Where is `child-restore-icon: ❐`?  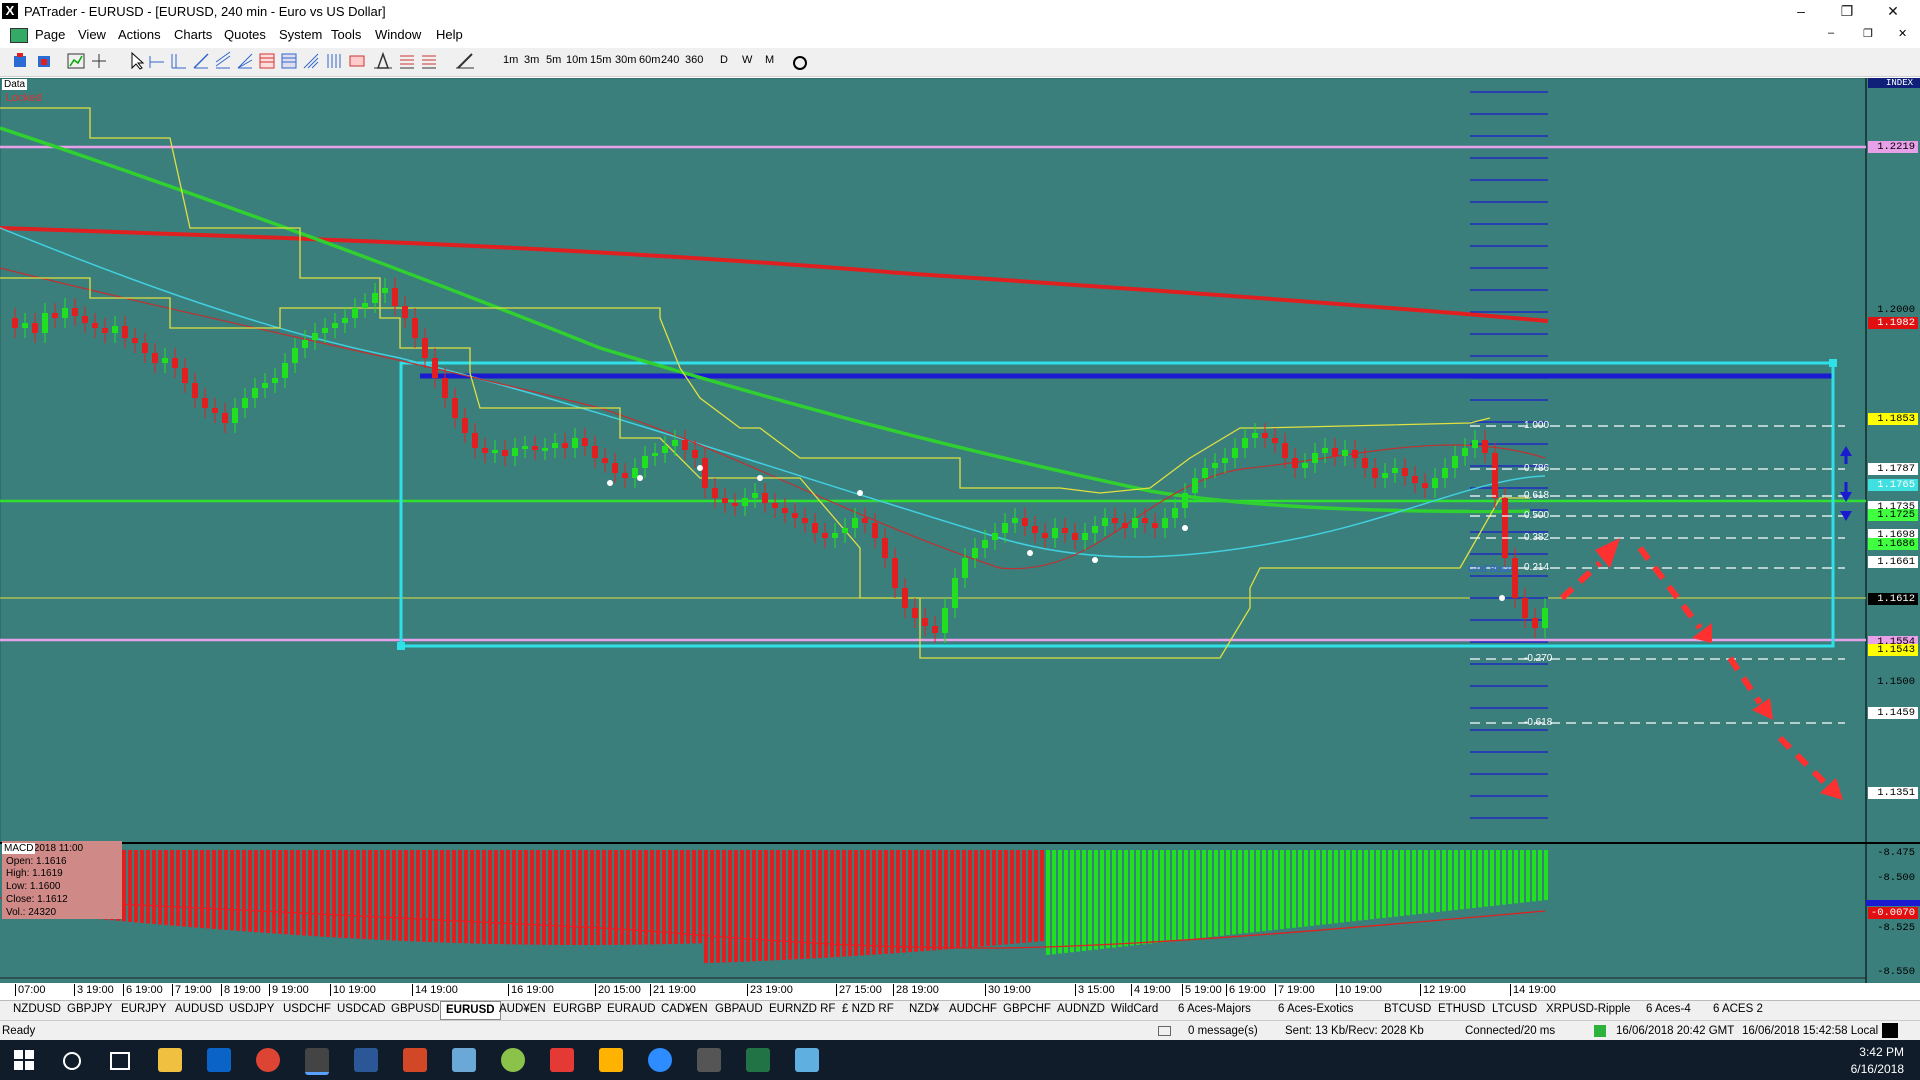 child-restore-icon: ❐ is located at coordinates (1868, 33).